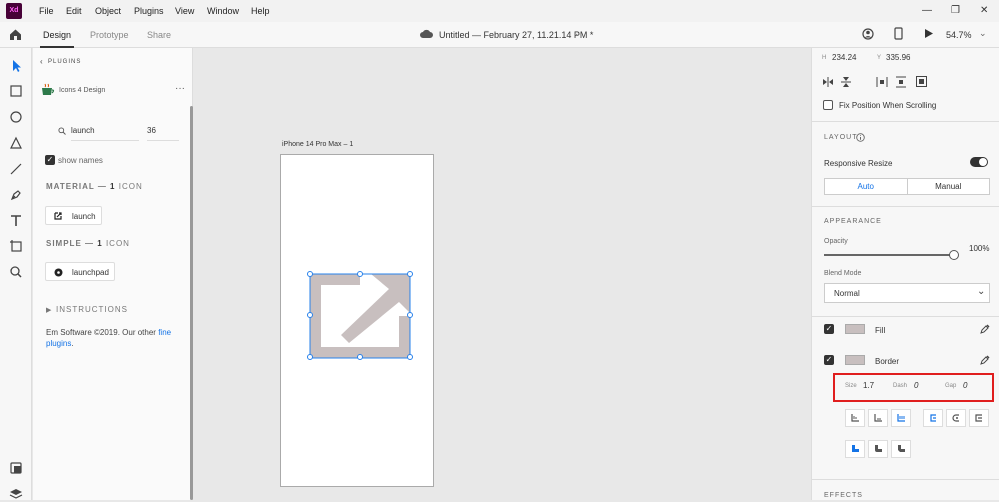 Image resolution: width=999 pixels, height=502 pixels. What do you see at coordinates (901, 418) in the screenshot?
I see `stroke-center-button` at bounding box center [901, 418].